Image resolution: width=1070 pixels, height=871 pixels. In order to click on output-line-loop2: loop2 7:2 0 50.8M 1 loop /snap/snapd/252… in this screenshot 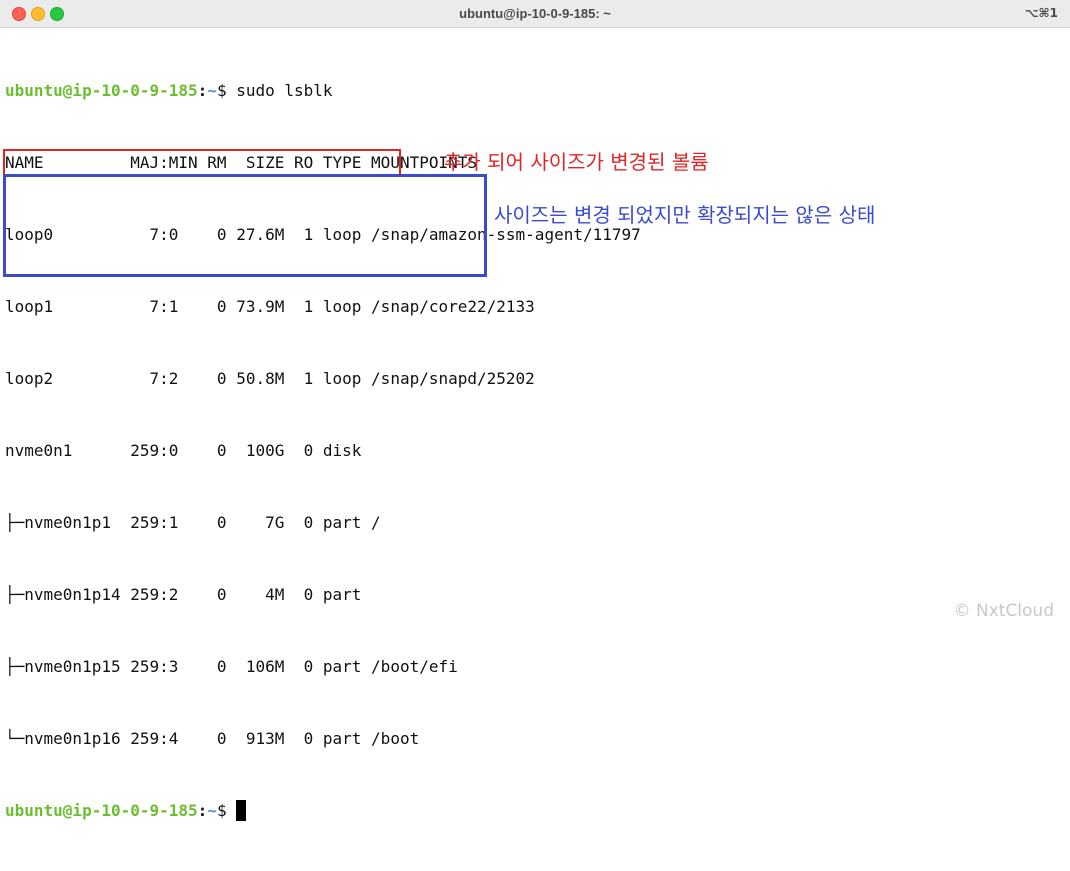, I will do `click(270, 378)`.